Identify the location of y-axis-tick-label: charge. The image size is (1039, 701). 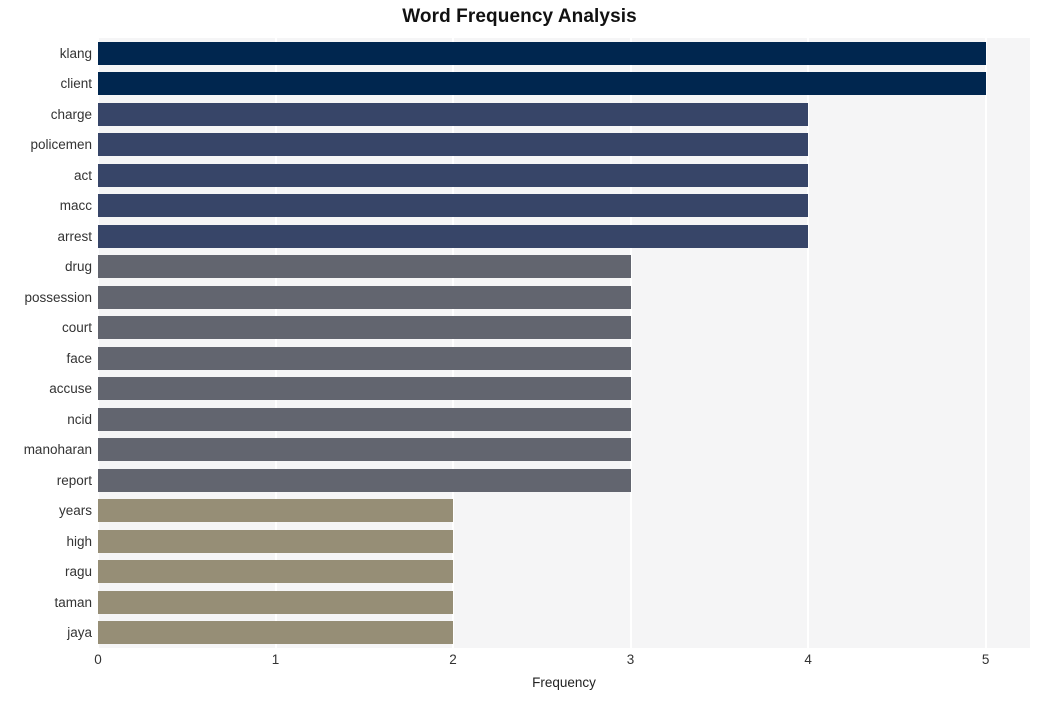
(71, 114).